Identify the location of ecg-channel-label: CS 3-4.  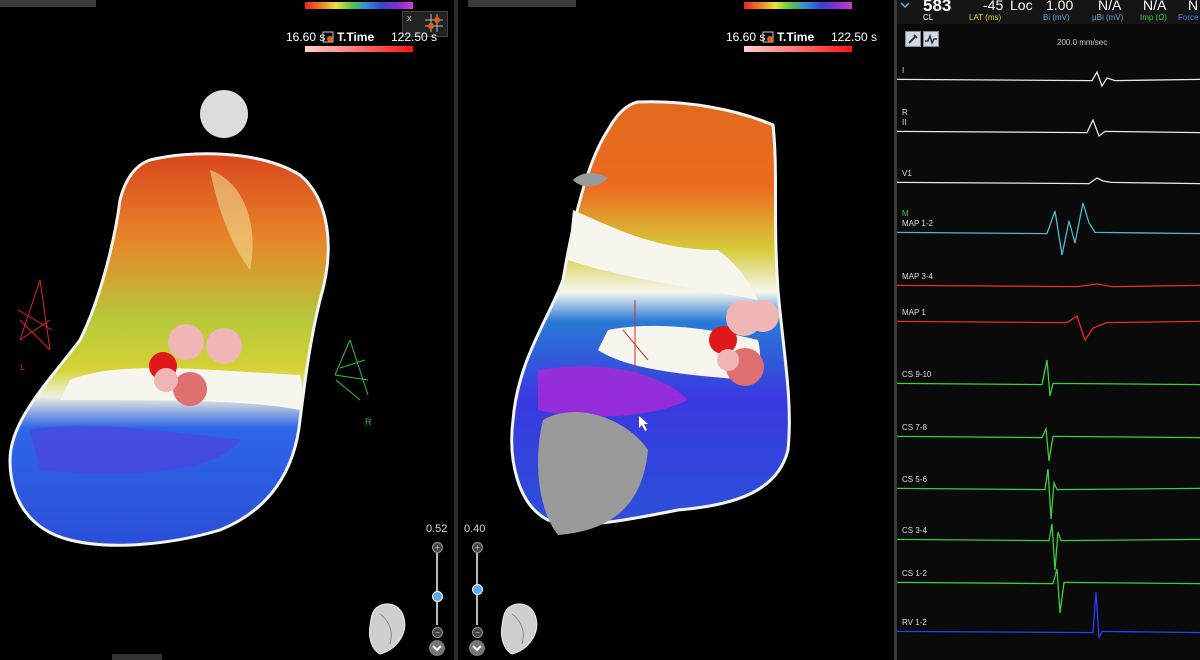
(914, 530).